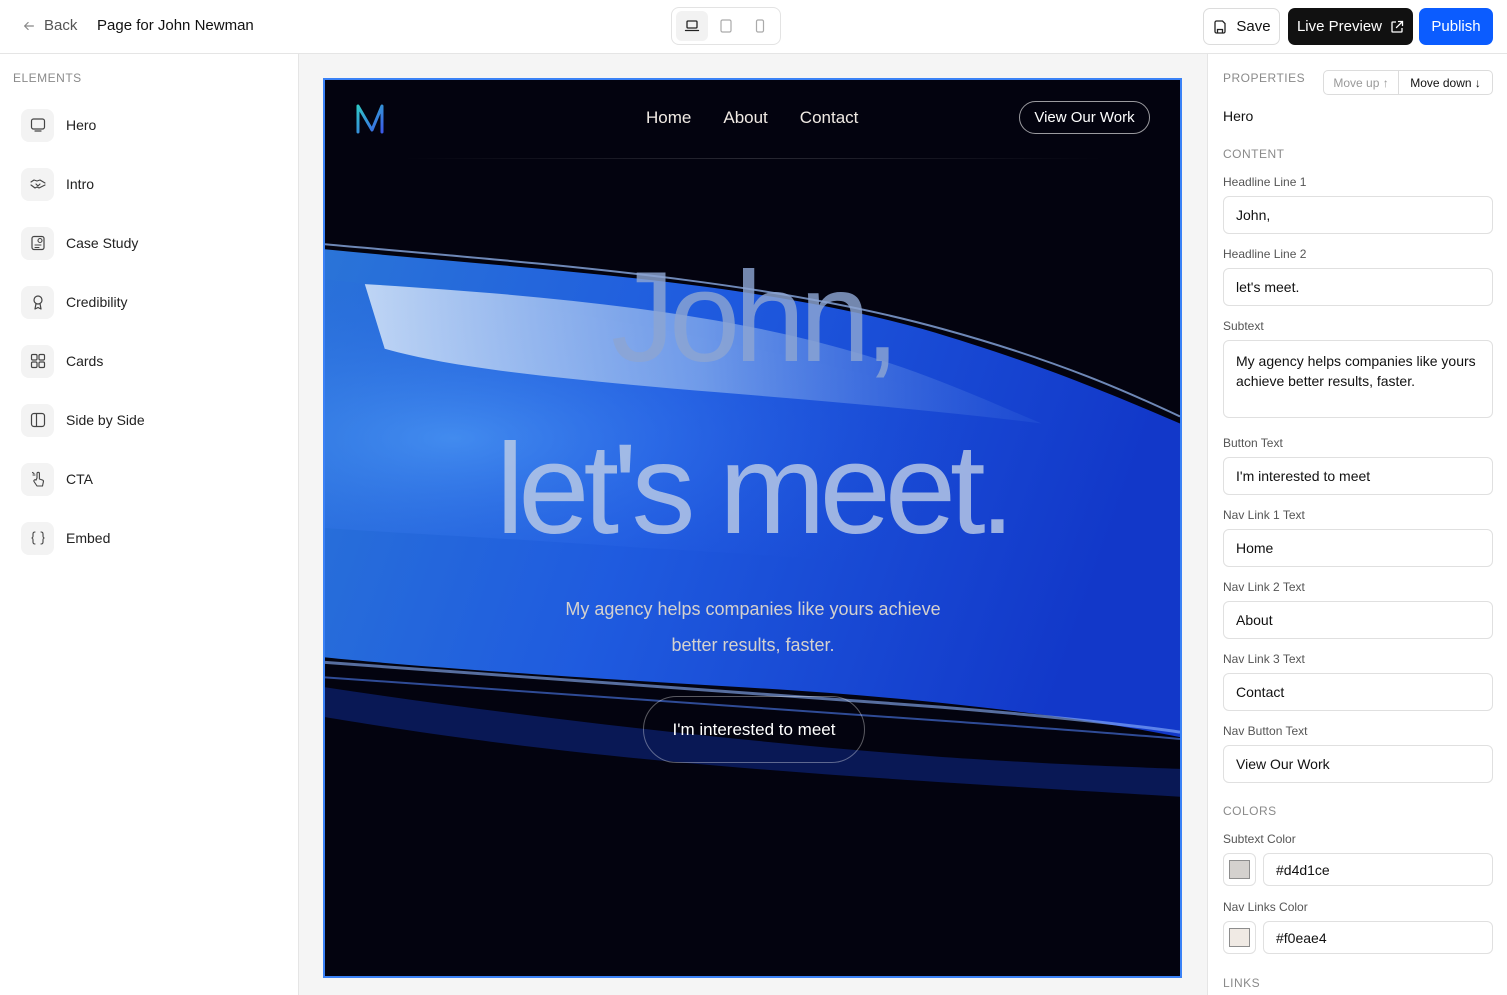 The height and width of the screenshot is (995, 1507). I want to click on save-icon, so click(1220, 26).